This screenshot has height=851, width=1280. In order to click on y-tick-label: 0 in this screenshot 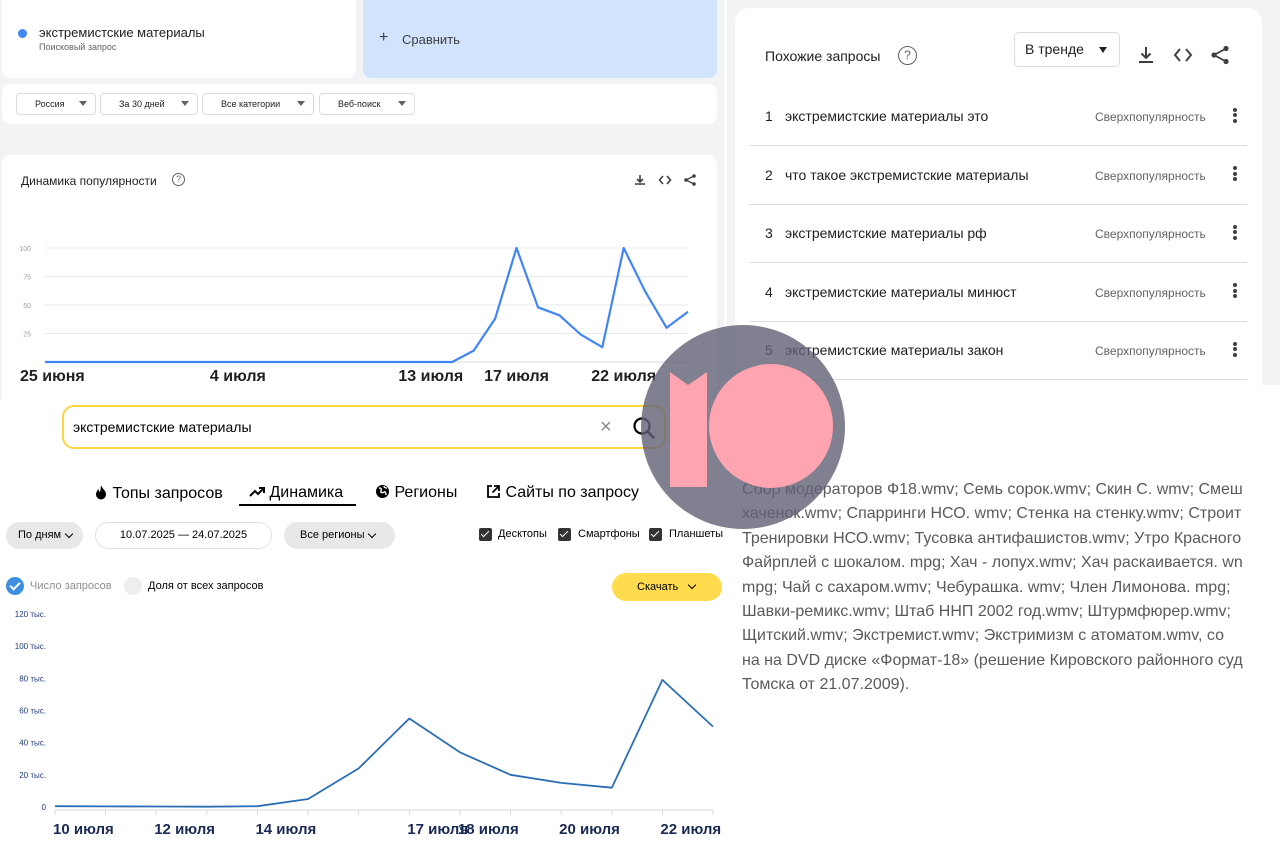, I will do `click(44, 807)`.